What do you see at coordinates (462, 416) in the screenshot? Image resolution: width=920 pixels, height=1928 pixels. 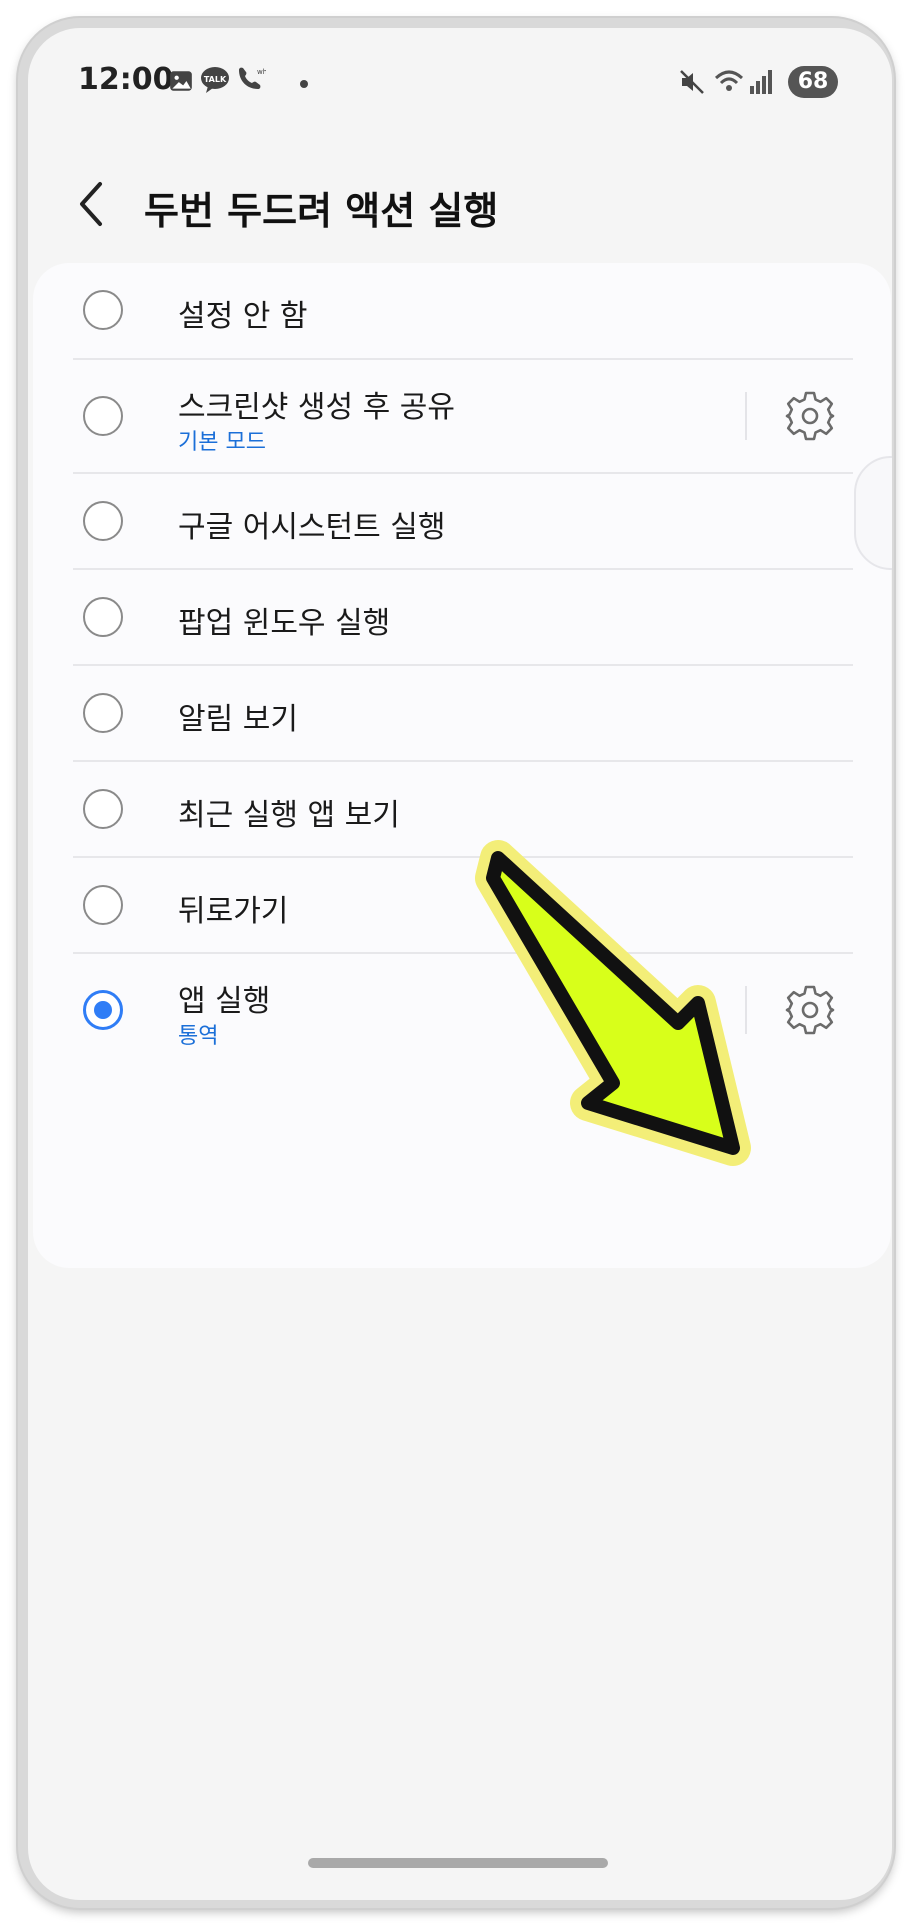 I see `option-row-screenshot-share: 스크린샷 생성 후 공유 기본 모드` at bounding box center [462, 416].